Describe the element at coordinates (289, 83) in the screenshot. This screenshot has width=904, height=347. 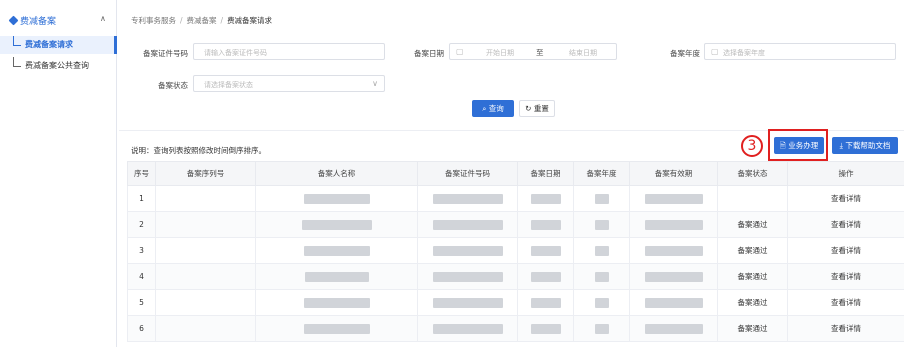
I see `status-select: 请选择备案状态 ∨` at that location.